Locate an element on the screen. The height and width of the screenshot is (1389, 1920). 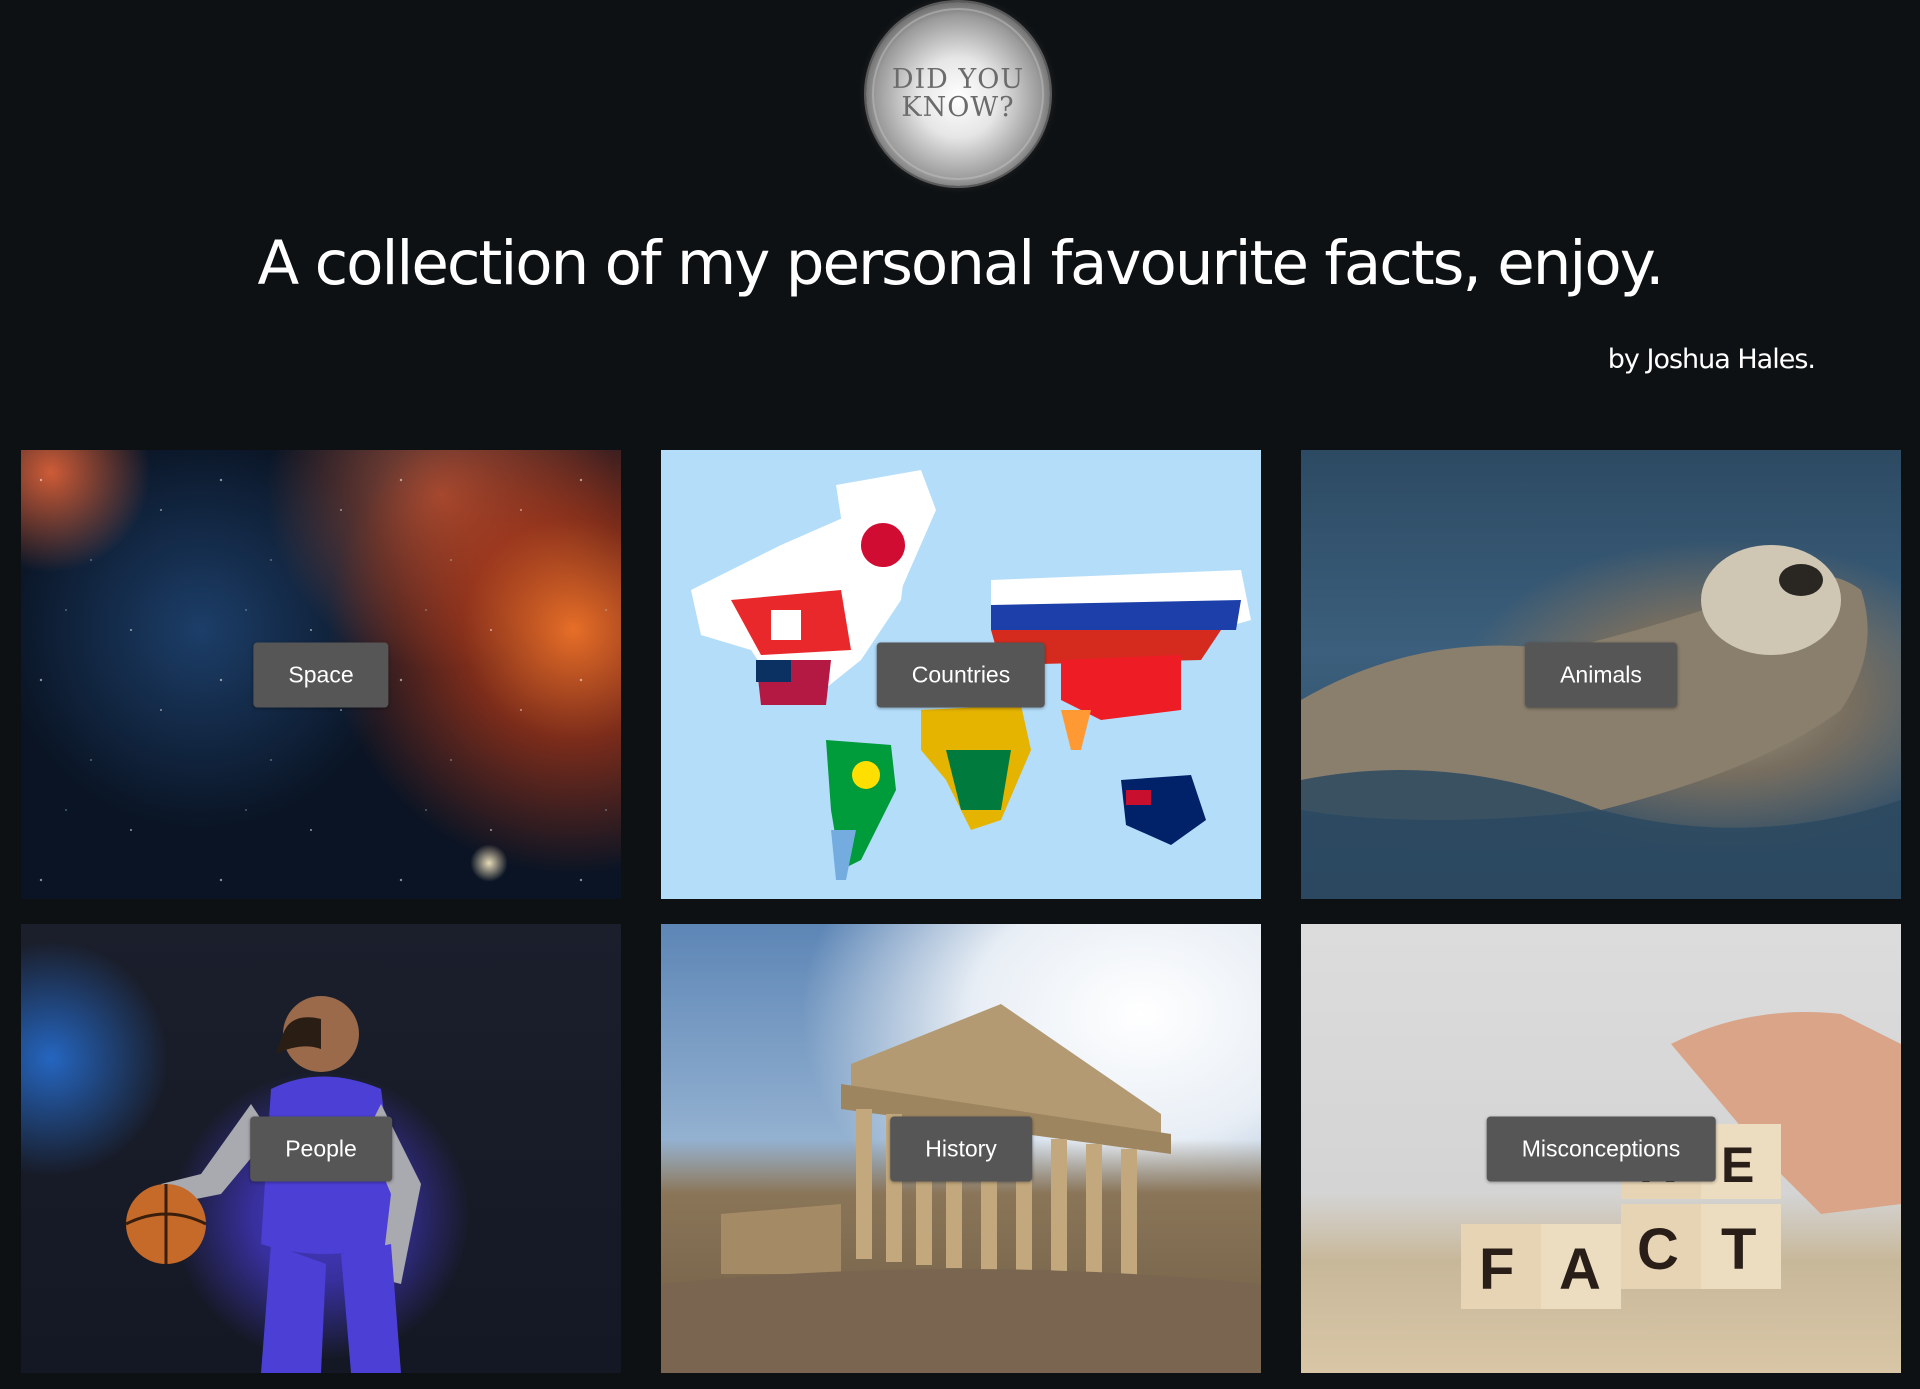
category-card-history: History is located at coordinates (961, 1148).